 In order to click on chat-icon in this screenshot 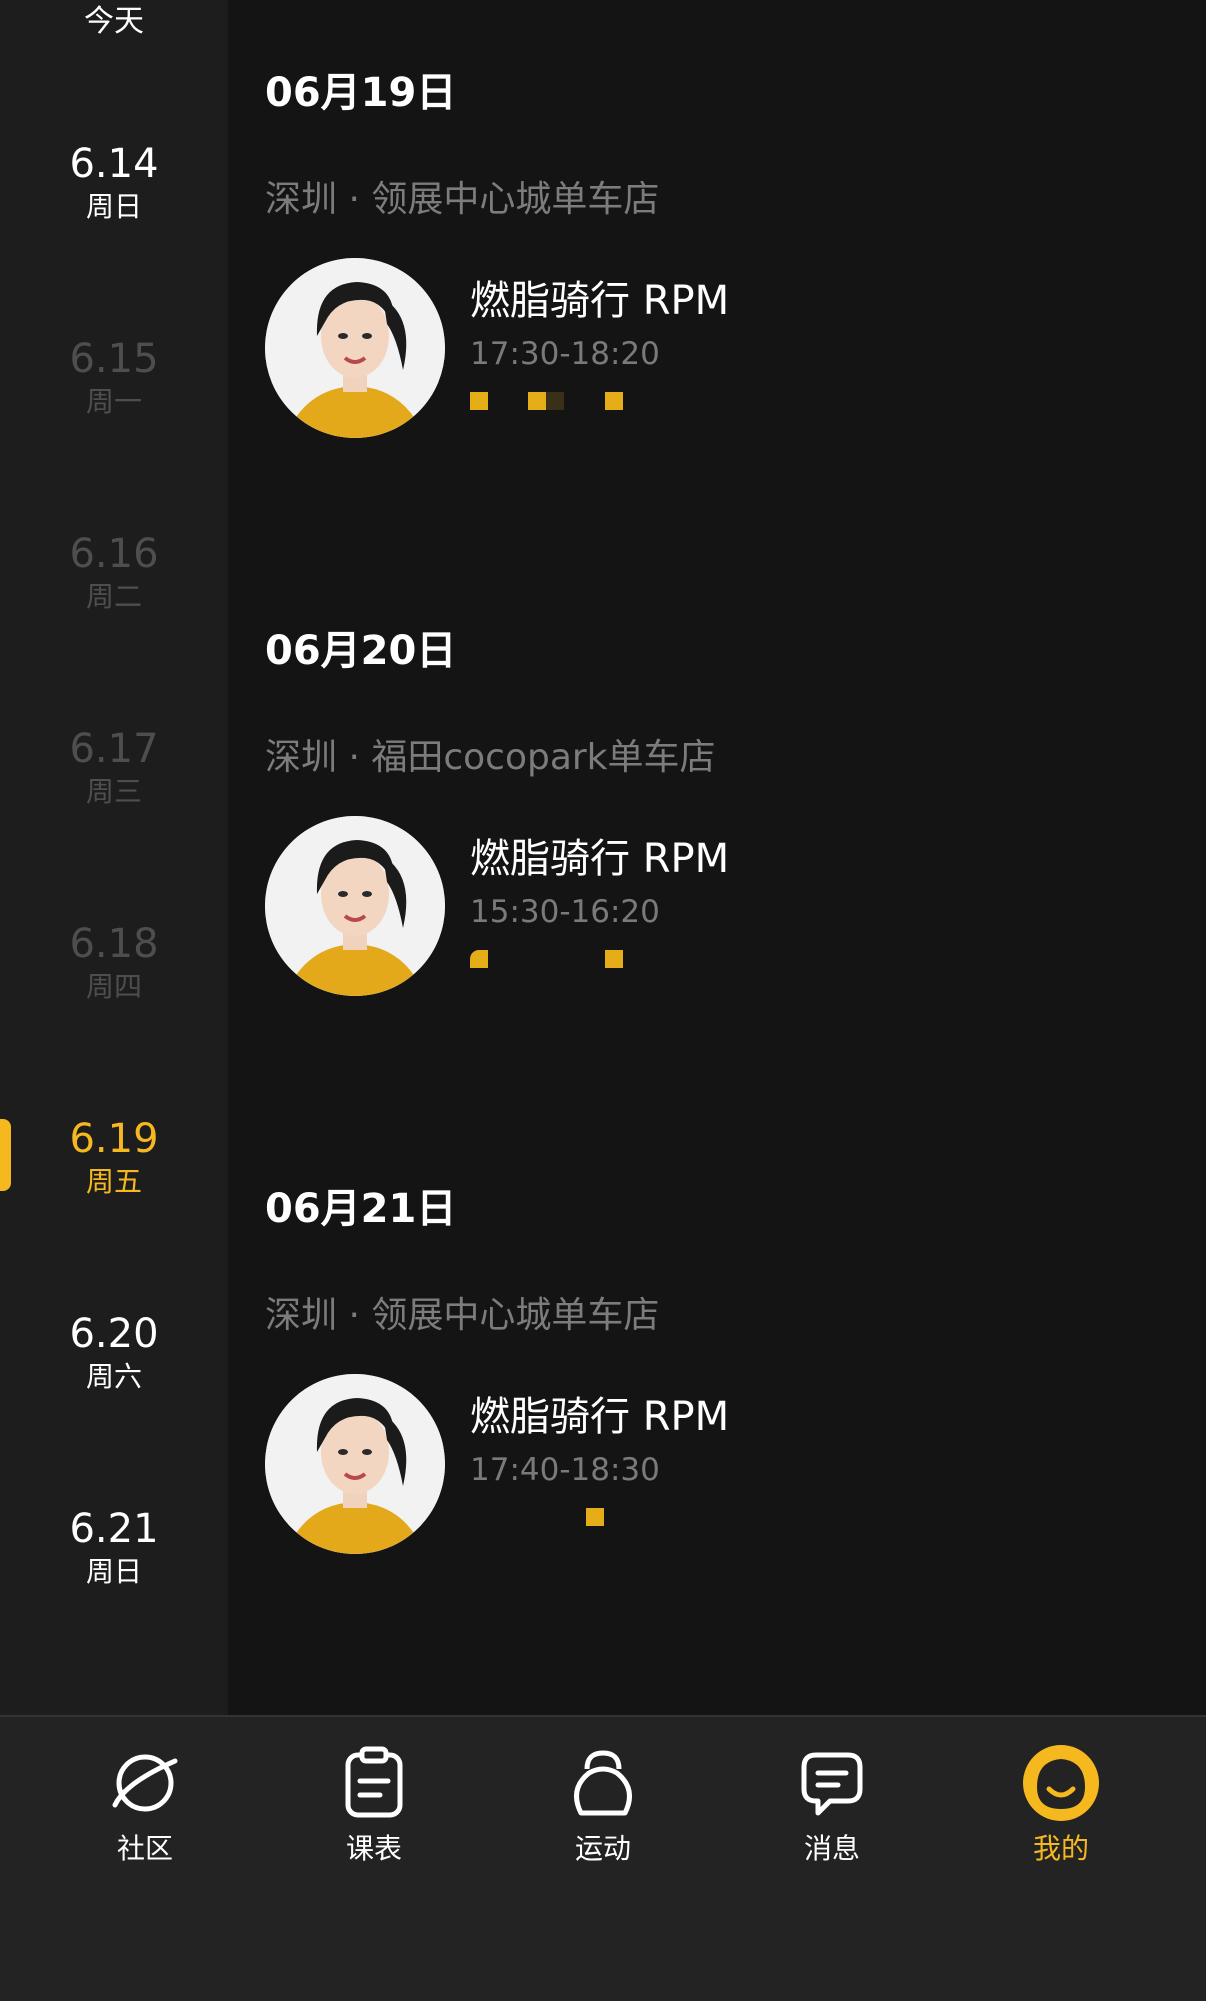, I will do `click(832, 1784)`.